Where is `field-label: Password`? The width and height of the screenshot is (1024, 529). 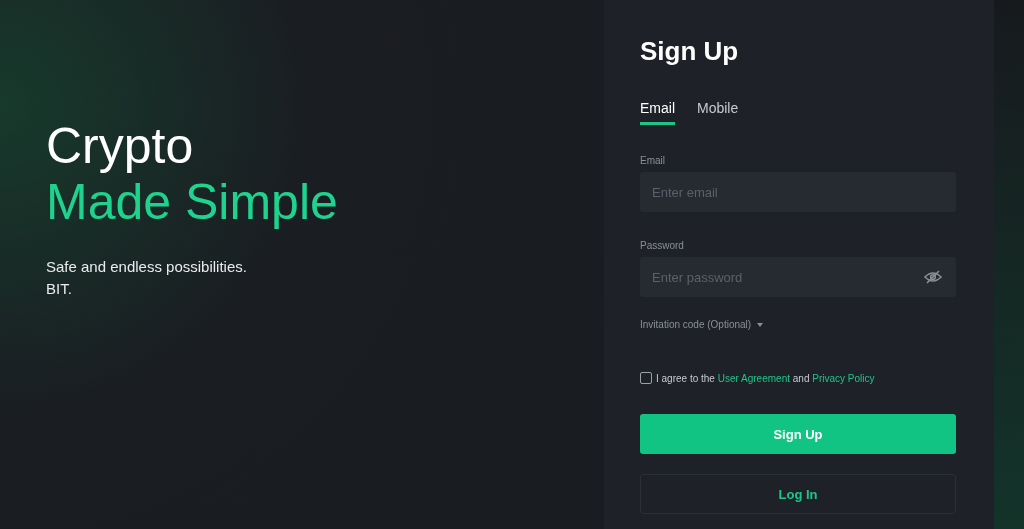 field-label: Password is located at coordinates (662, 245).